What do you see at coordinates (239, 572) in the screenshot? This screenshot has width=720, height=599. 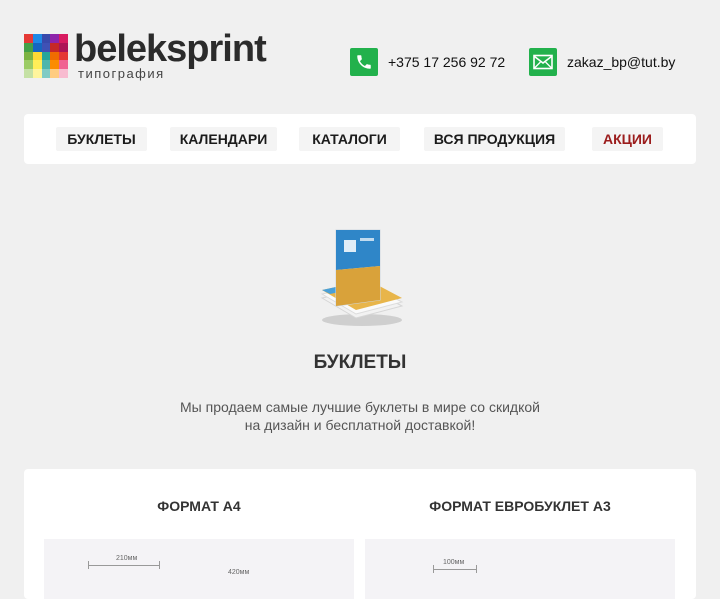 I see `a4-open-dimension: 420мм` at bounding box center [239, 572].